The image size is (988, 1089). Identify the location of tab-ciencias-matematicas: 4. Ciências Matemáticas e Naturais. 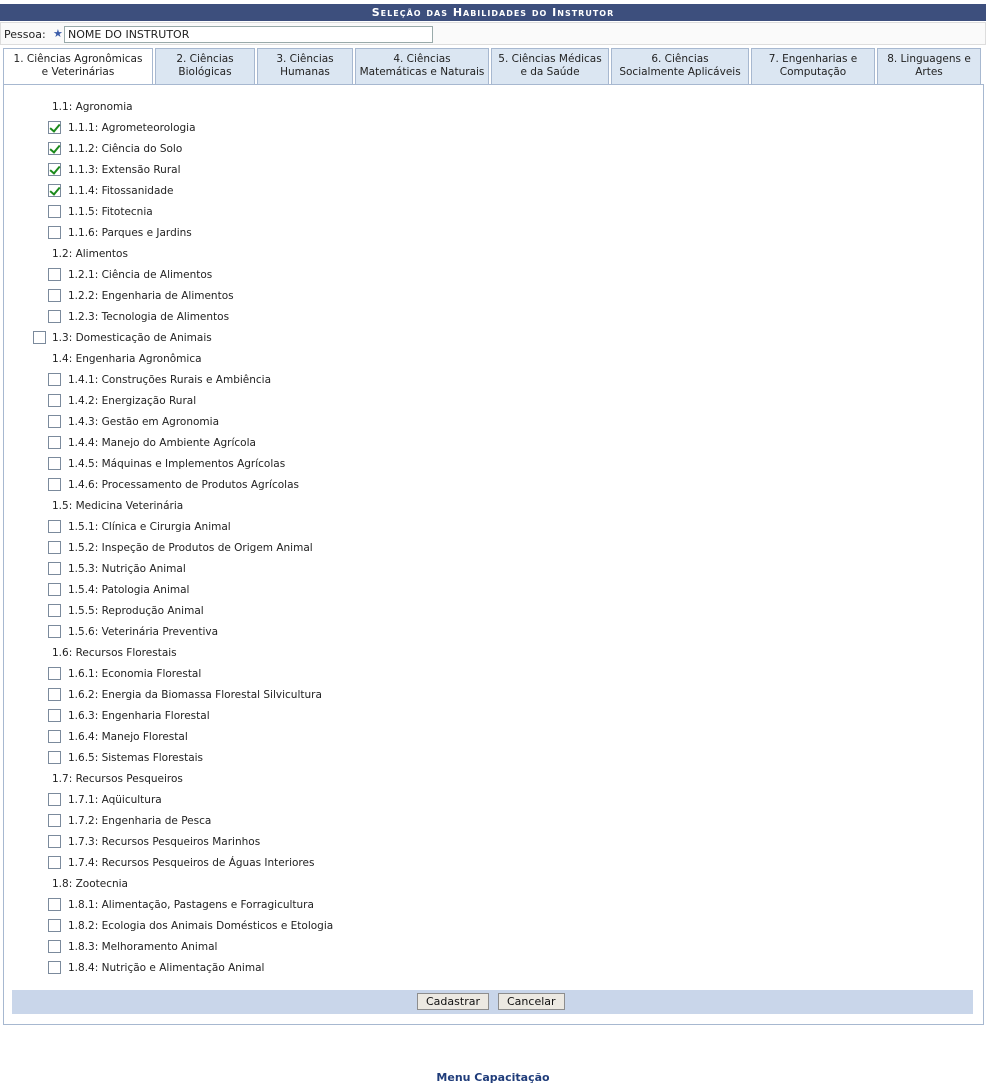
(422, 66).